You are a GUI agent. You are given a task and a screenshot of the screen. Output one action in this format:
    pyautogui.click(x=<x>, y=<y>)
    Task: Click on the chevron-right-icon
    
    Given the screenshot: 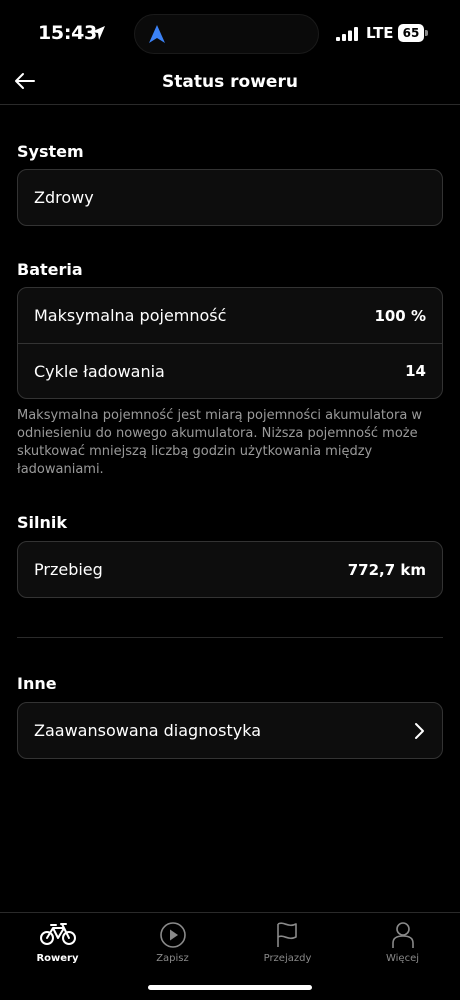 What is the action you would take?
    pyautogui.click(x=419, y=730)
    